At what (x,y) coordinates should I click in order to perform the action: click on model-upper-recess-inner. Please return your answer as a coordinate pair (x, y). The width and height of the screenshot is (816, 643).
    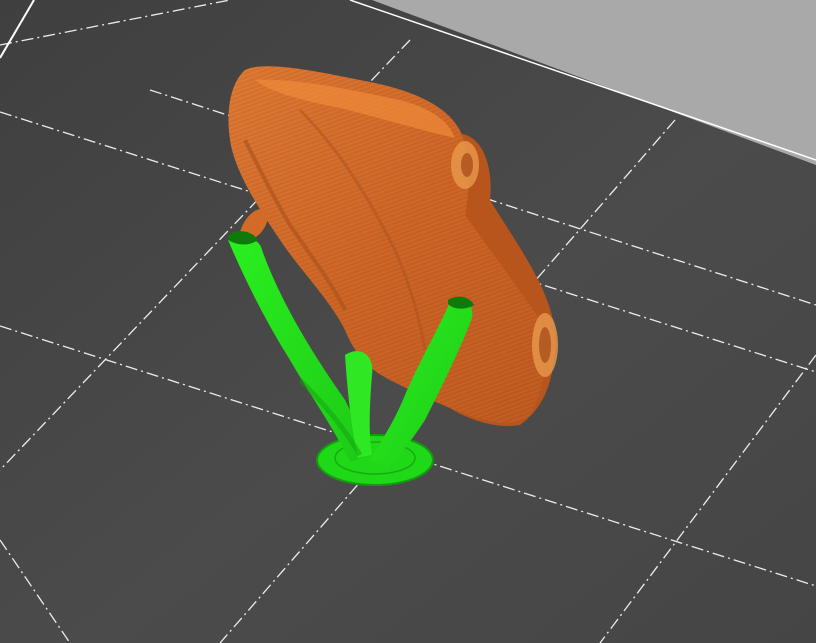
    Looking at the image, I should click on (467, 165).